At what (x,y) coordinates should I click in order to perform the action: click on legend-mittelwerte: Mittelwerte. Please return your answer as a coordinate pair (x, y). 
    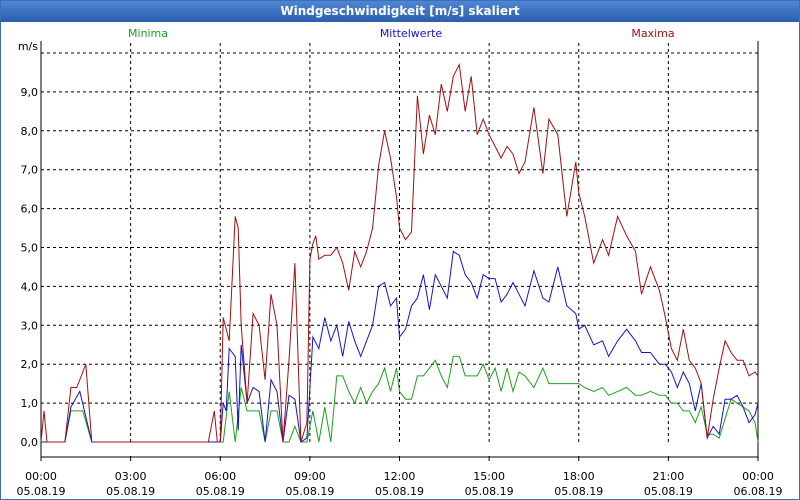
    Looking at the image, I should click on (411, 33).